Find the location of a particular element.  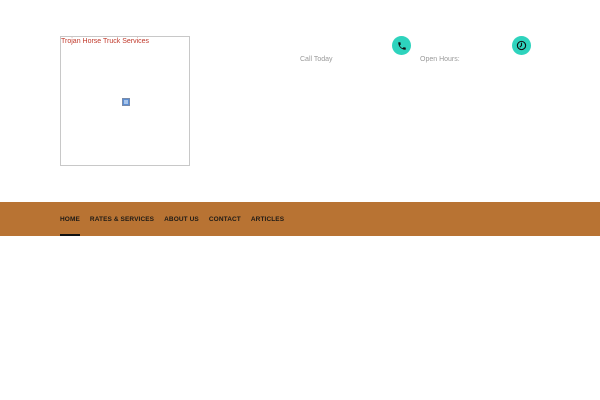

open-hours-label: Open Hours: is located at coordinates (440, 59).